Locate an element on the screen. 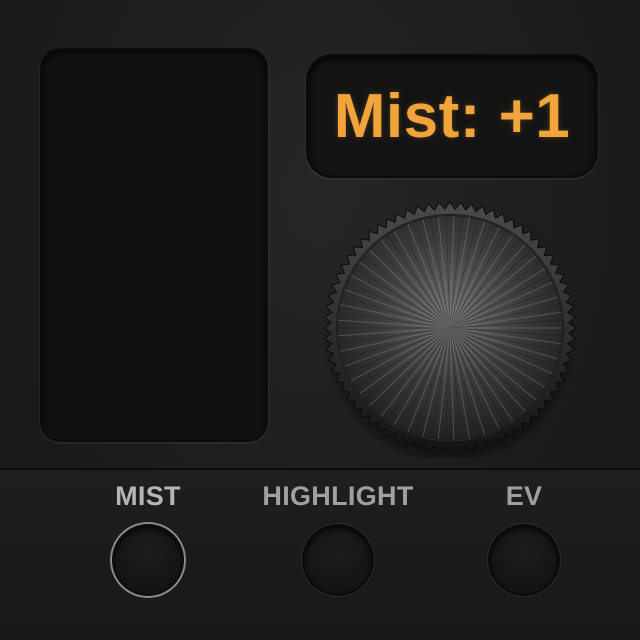  ev-control: EV is located at coordinates (524, 536).